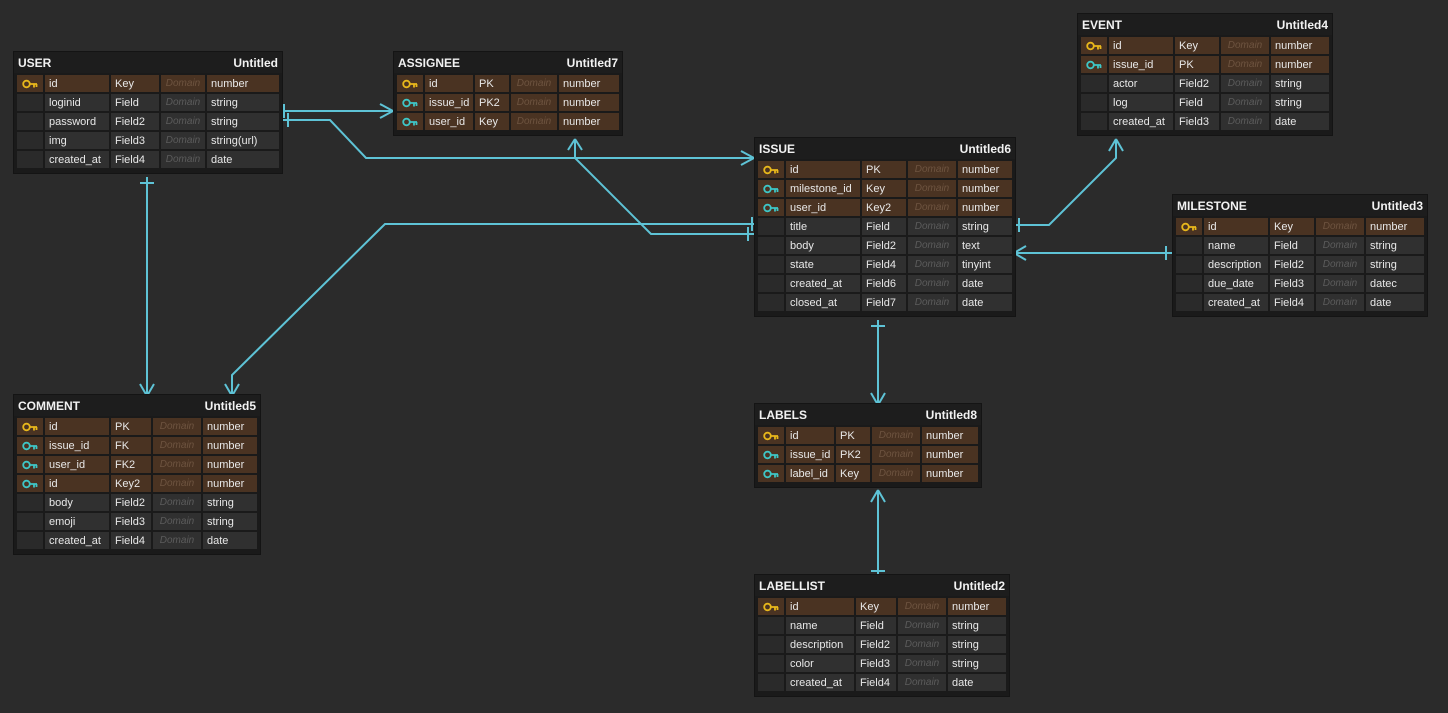 This screenshot has height=713, width=1448. Describe the element at coordinates (885, 246) in the screenshot. I see `attribute-row: body Field2 Domain text` at that location.